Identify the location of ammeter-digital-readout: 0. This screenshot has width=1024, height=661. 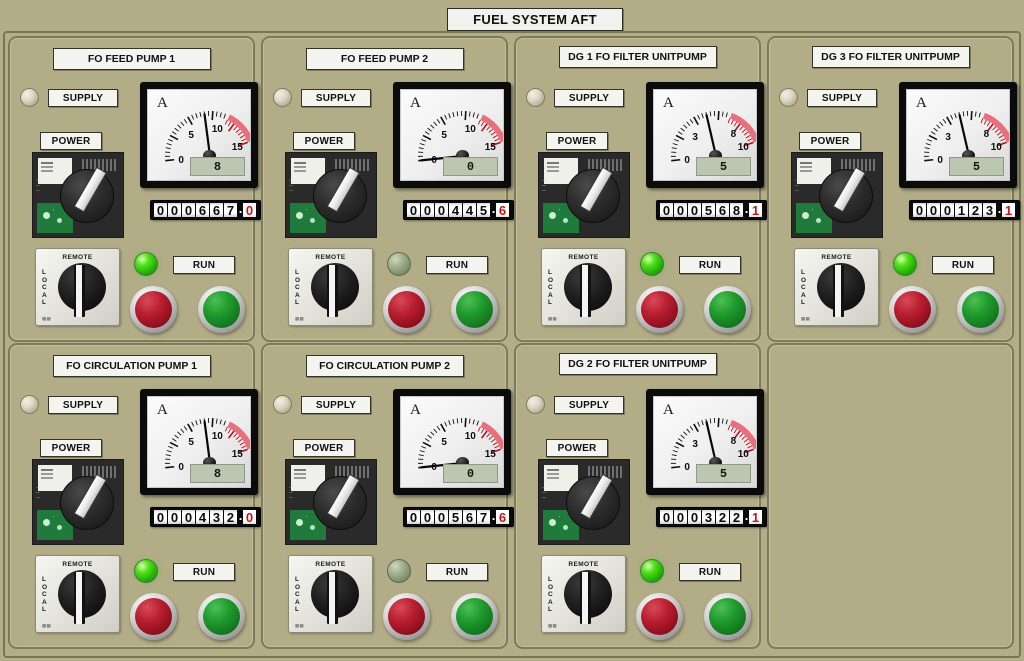
(470, 166).